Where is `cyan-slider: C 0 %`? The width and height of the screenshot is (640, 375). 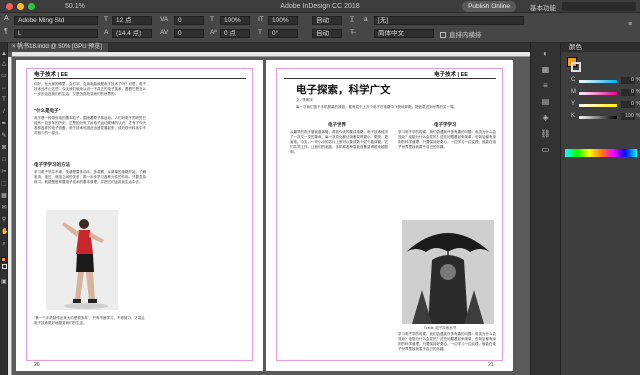 cyan-slider: C 0 % is located at coordinates (602, 81).